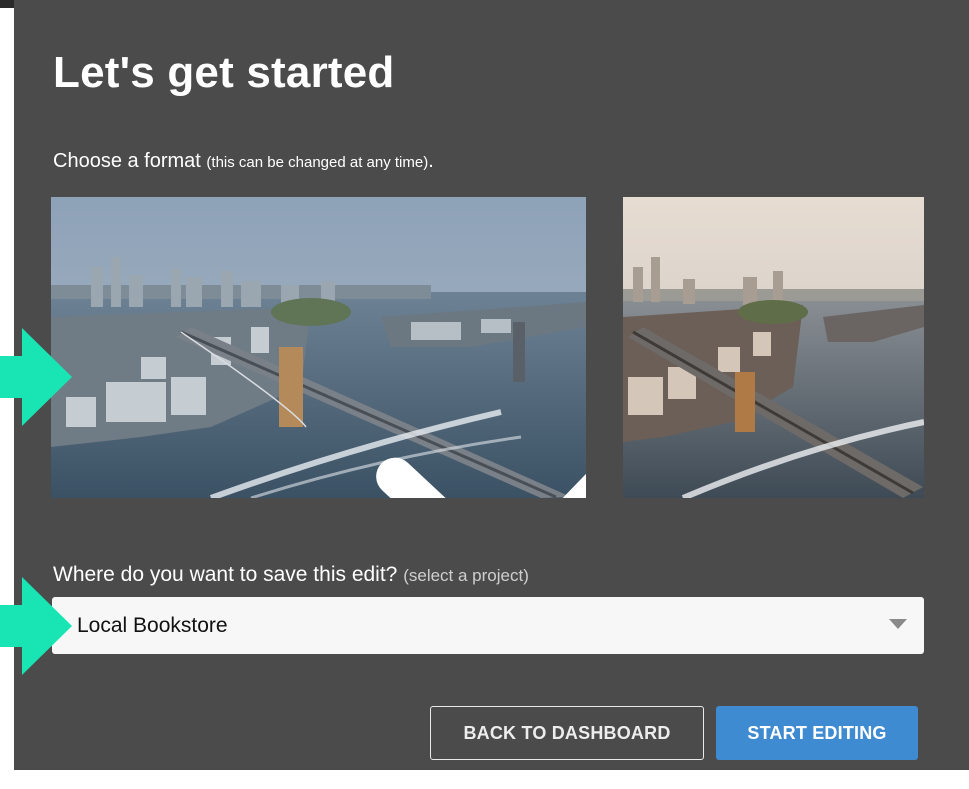  I want to click on annotation-arrow-icon-format, so click(36, 377).